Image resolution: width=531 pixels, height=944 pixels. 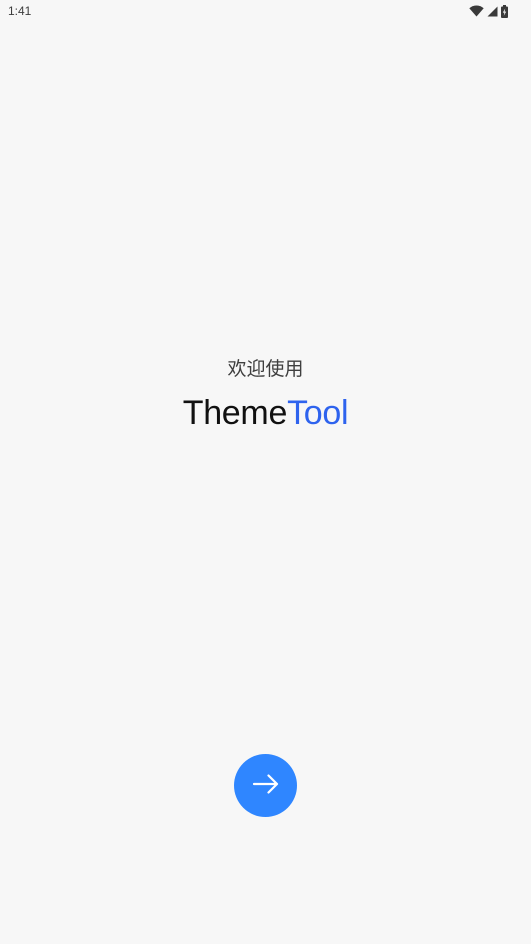 I want to click on app-title: ThemeTool, so click(x=265, y=413).